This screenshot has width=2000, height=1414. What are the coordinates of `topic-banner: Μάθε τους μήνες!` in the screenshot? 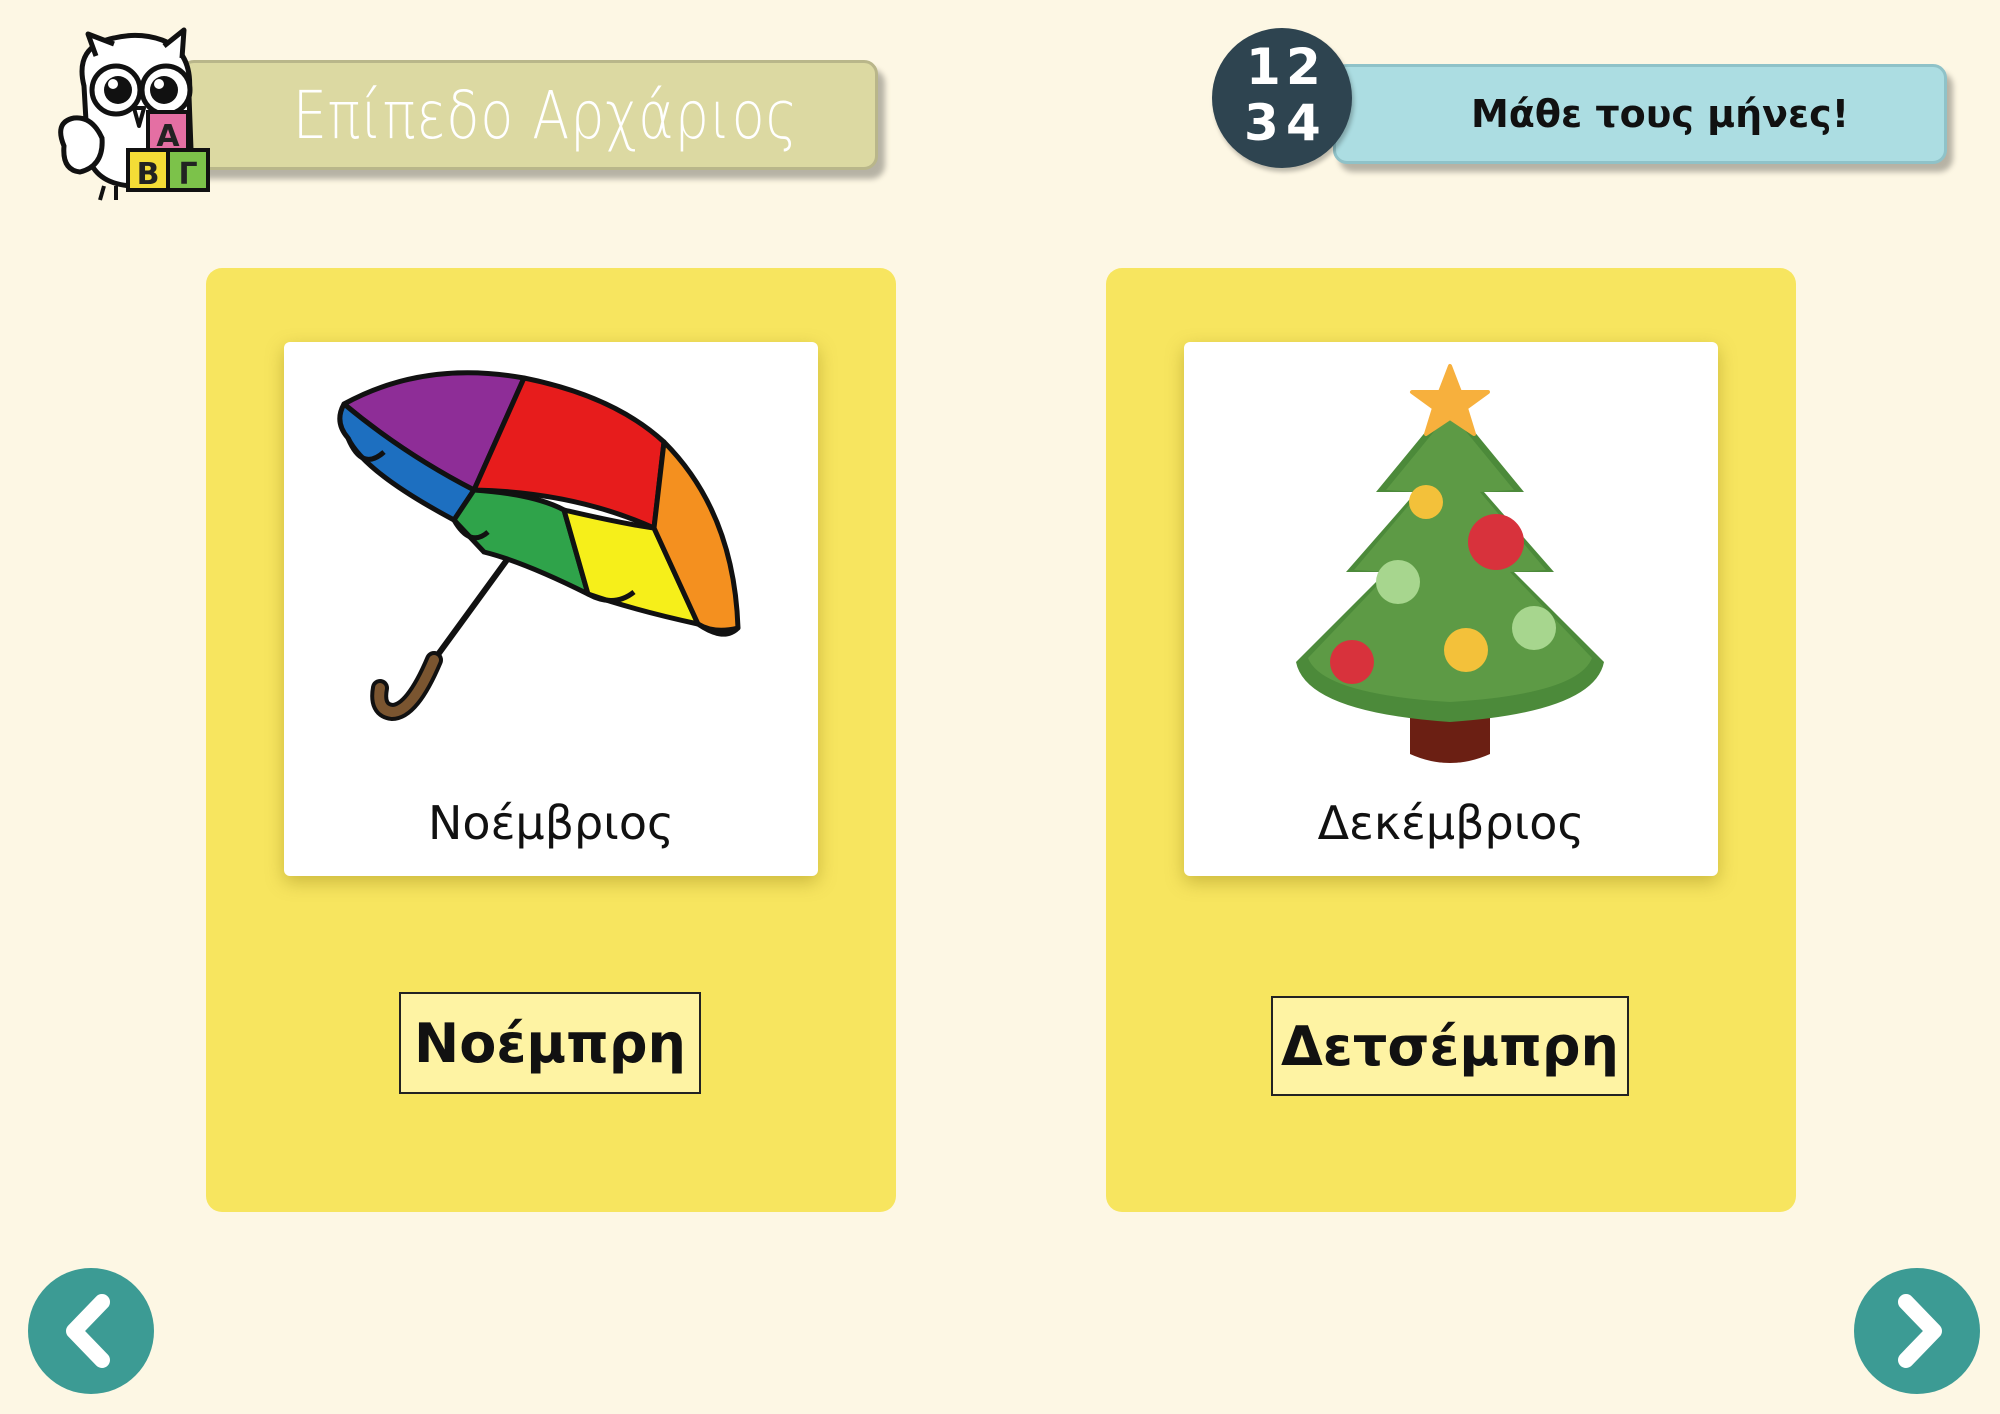 It's located at (1640, 114).